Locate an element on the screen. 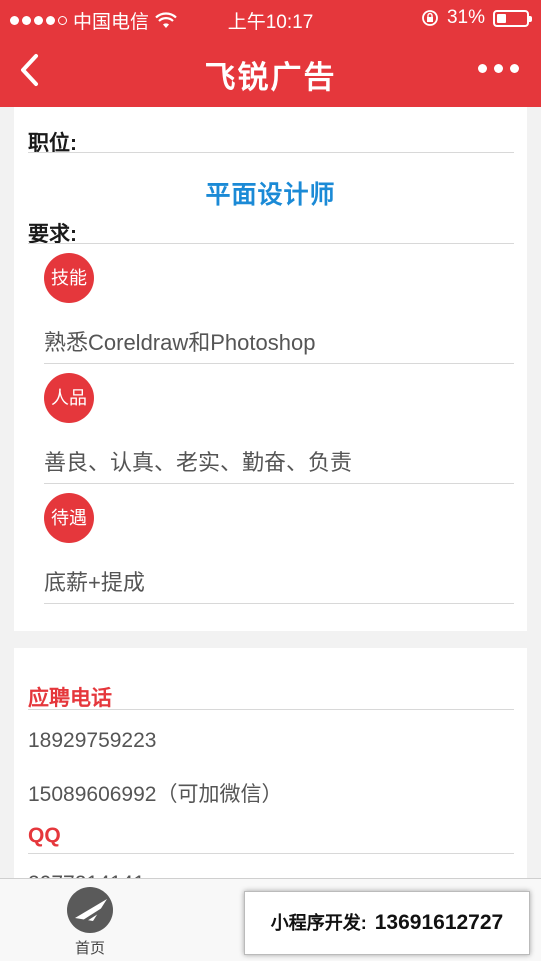 The height and width of the screenshot is (961, 541). home-logo-icon is located at coordinates (90, 910).